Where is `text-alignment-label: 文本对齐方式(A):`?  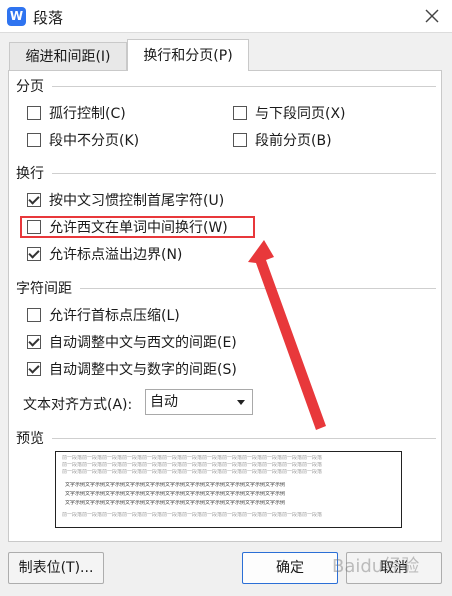 text-alignment-label: 文本对齐方式(A): is located at coordinates (78, 405).